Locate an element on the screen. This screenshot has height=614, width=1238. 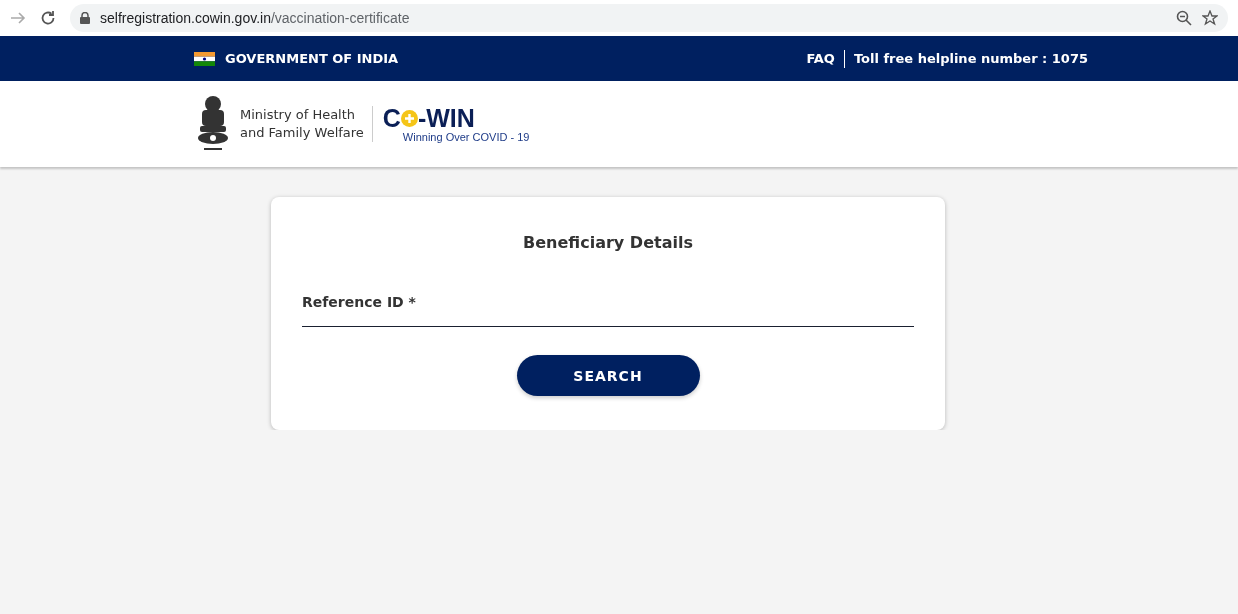
logo-tagline: Winning Over COVID - 19 is located at coordinates (466, 137).